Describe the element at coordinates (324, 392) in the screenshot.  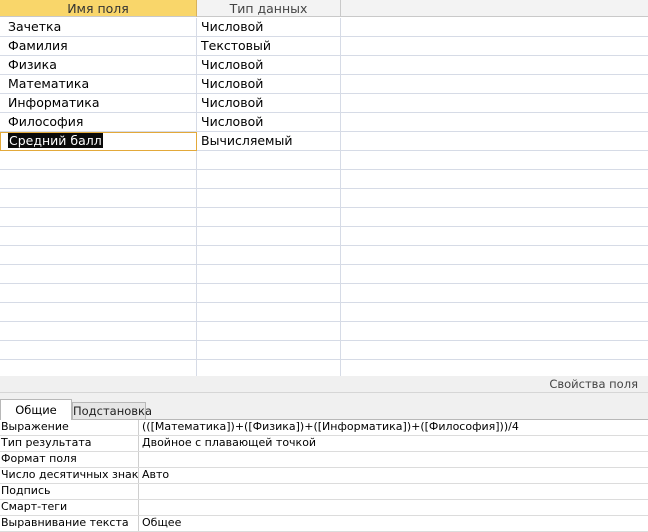
I see `properties-divider` at that location.